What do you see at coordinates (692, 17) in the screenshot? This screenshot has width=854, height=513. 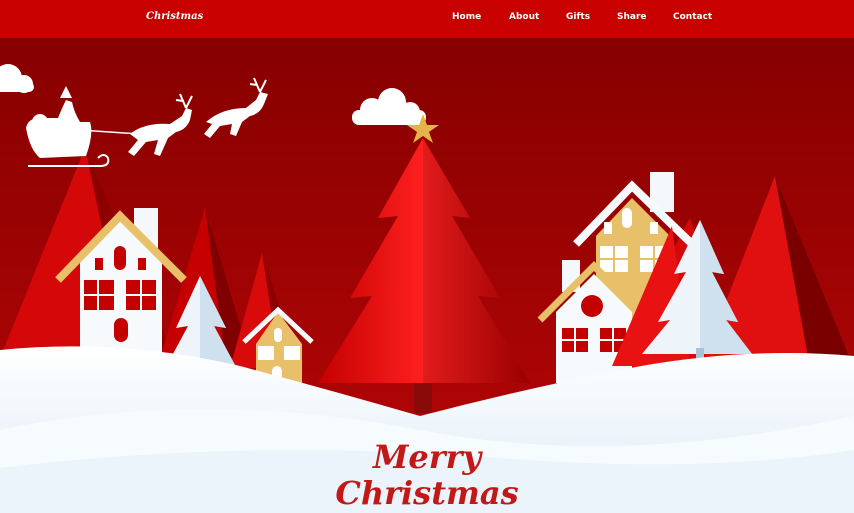 I see `nav-contact-link: Contact` at bounding box center [692, 17].